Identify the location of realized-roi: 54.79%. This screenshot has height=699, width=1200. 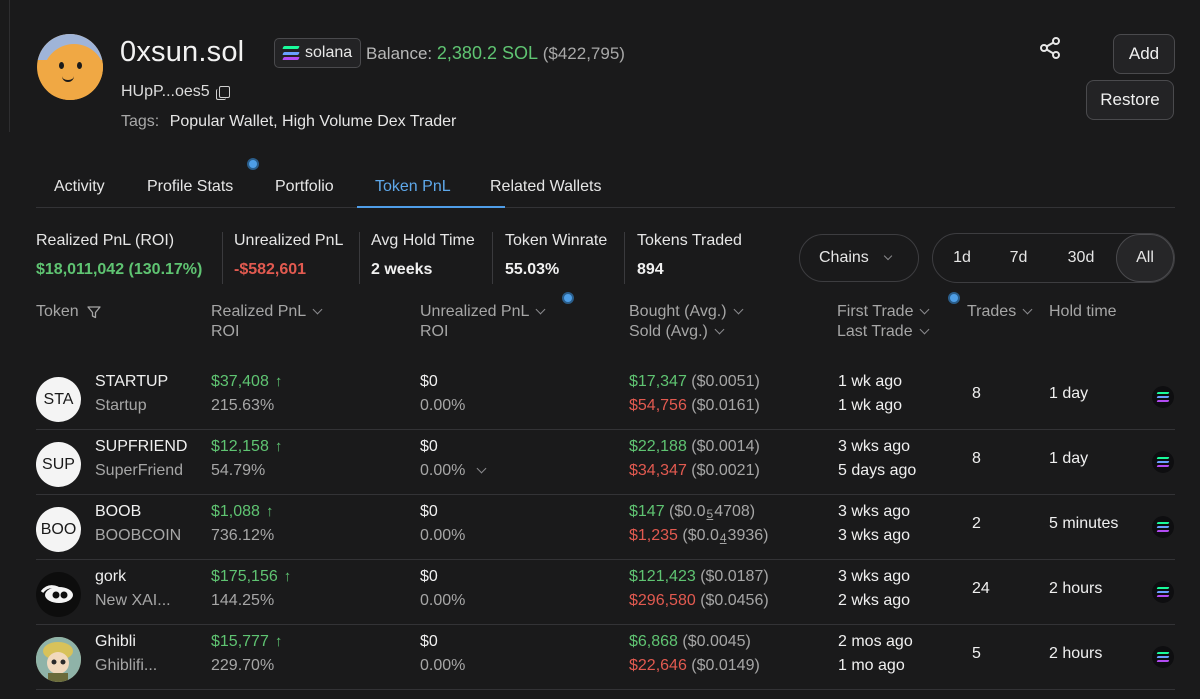
(238, 470).